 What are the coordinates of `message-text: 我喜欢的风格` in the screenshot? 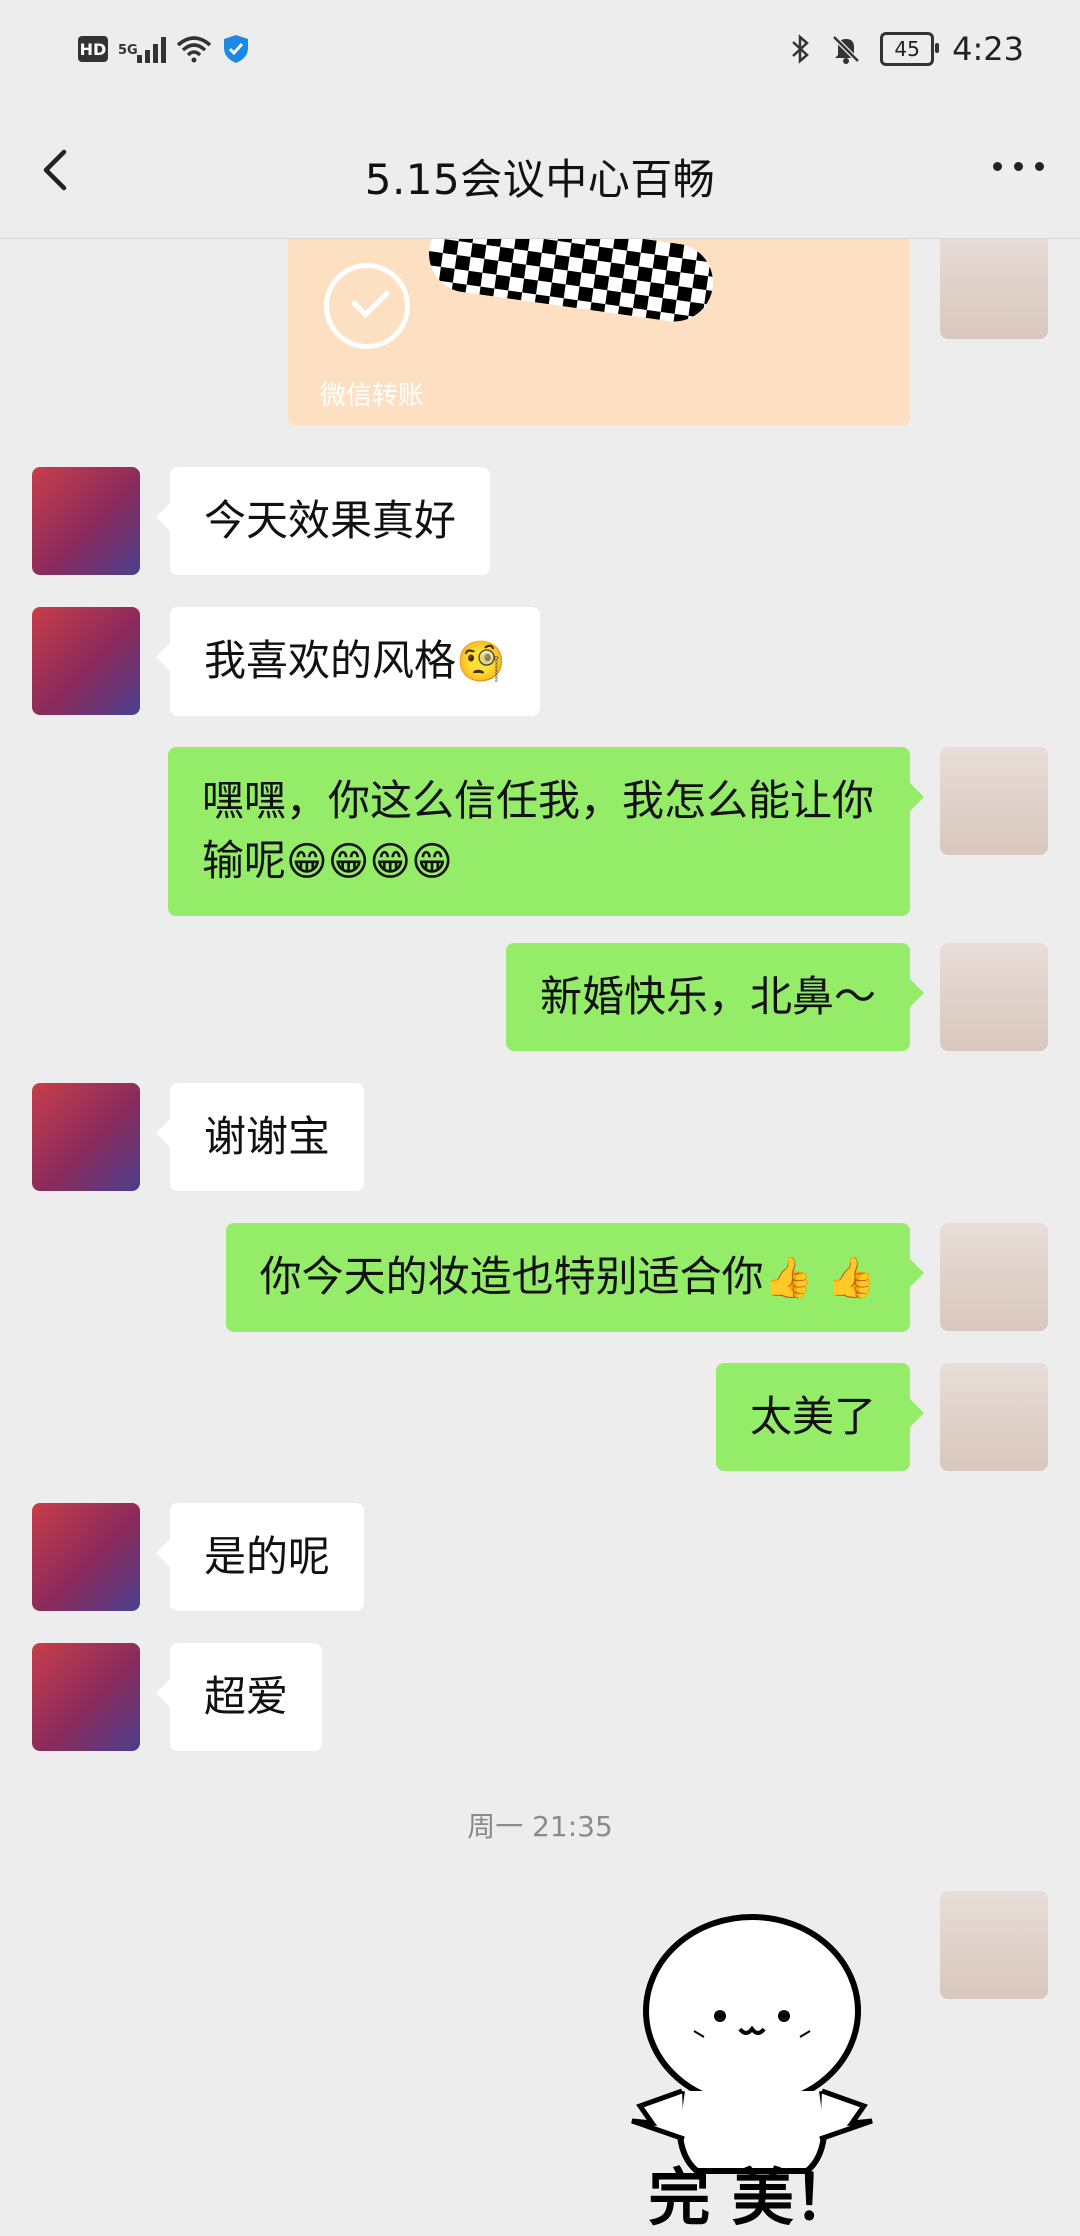 It's located at (330, 660).